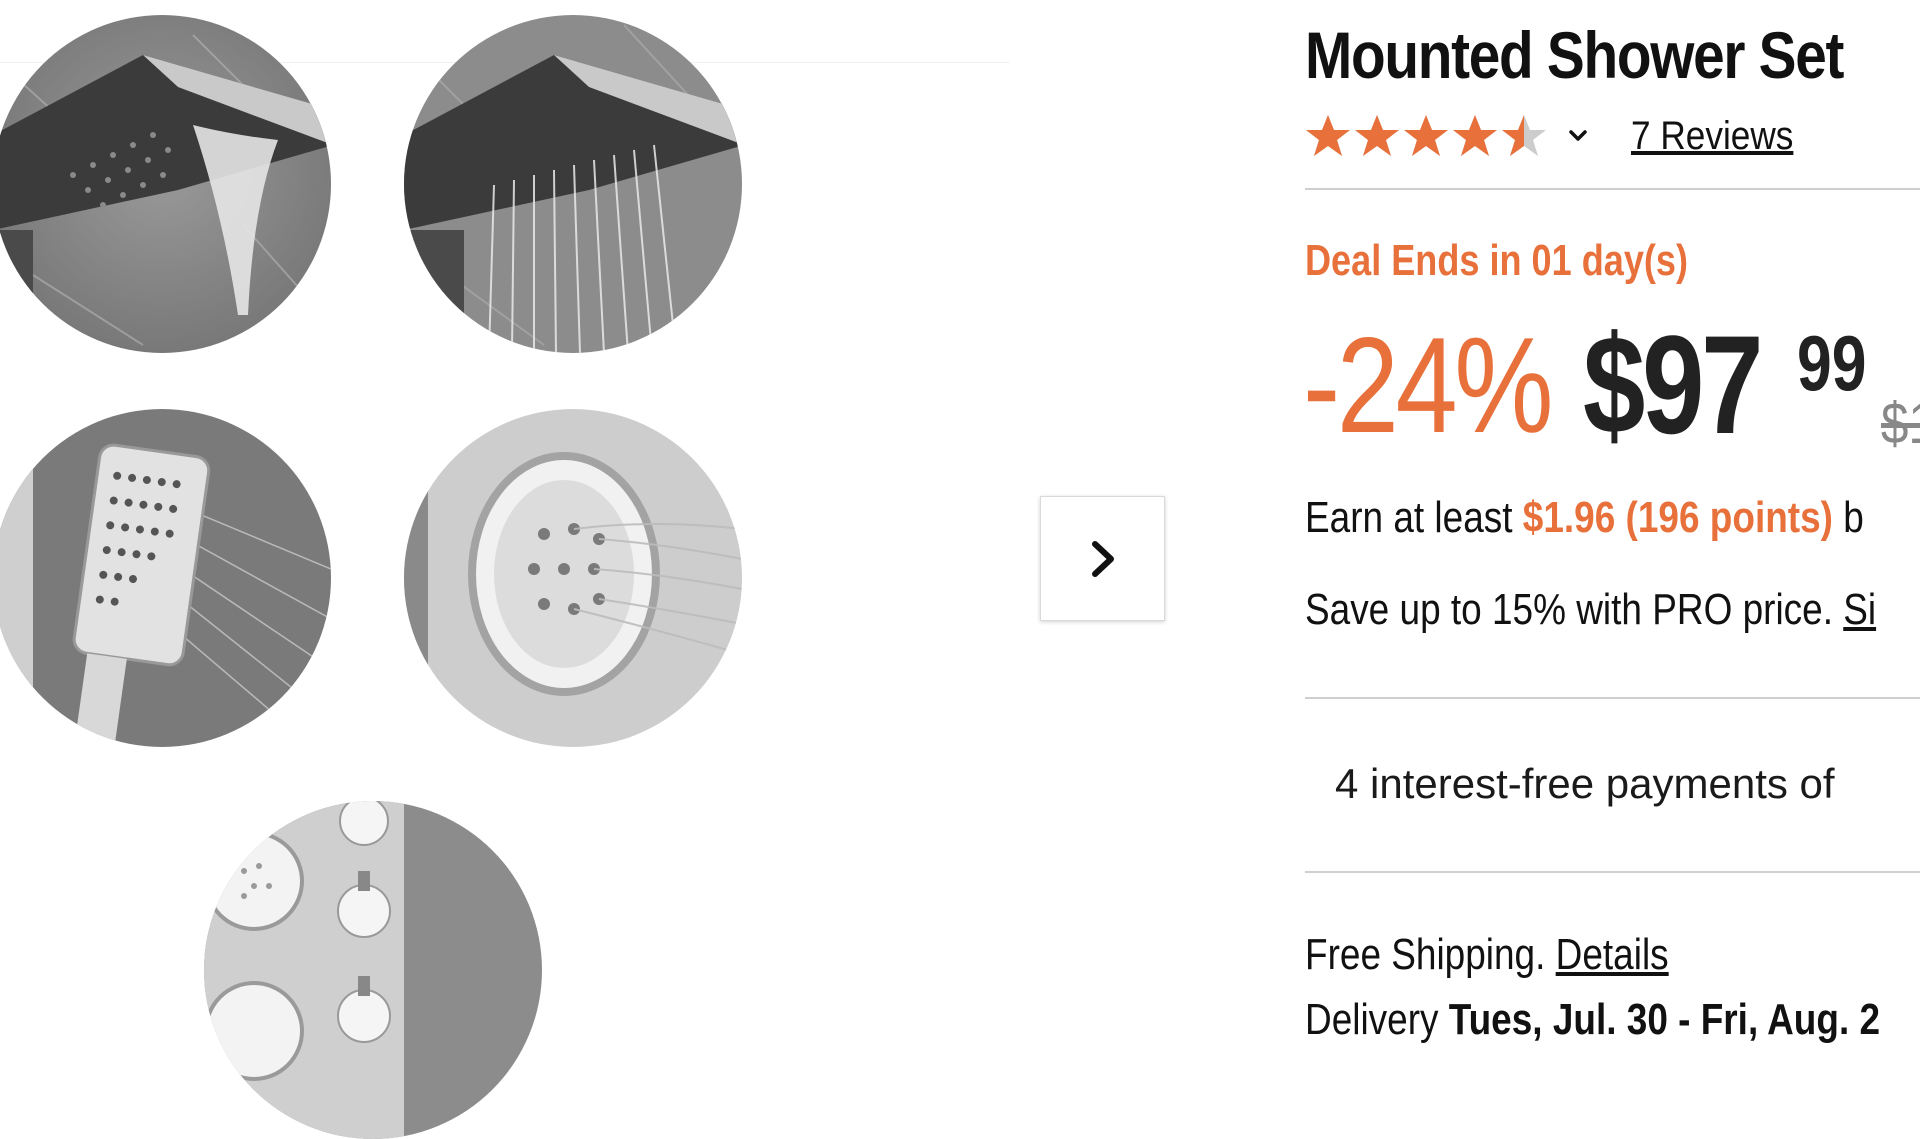 This screenshot has width=1920, height=1139. What do you see at coordinates (165, 184) in the screenshot?
I see `gallery-image-waterfall` at bounding box center [165, 184].